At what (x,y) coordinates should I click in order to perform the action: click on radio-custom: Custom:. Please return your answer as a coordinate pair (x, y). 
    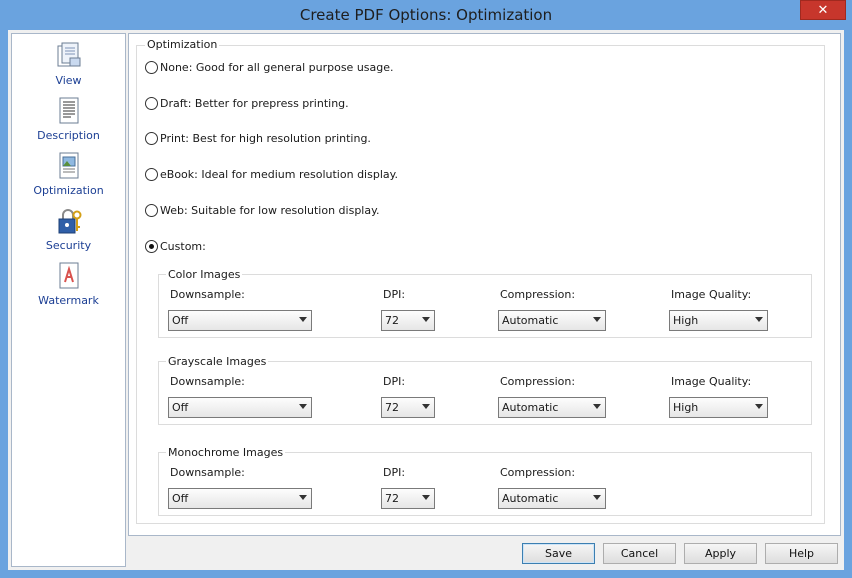
    Looking at the image, I should click on (175, 246).